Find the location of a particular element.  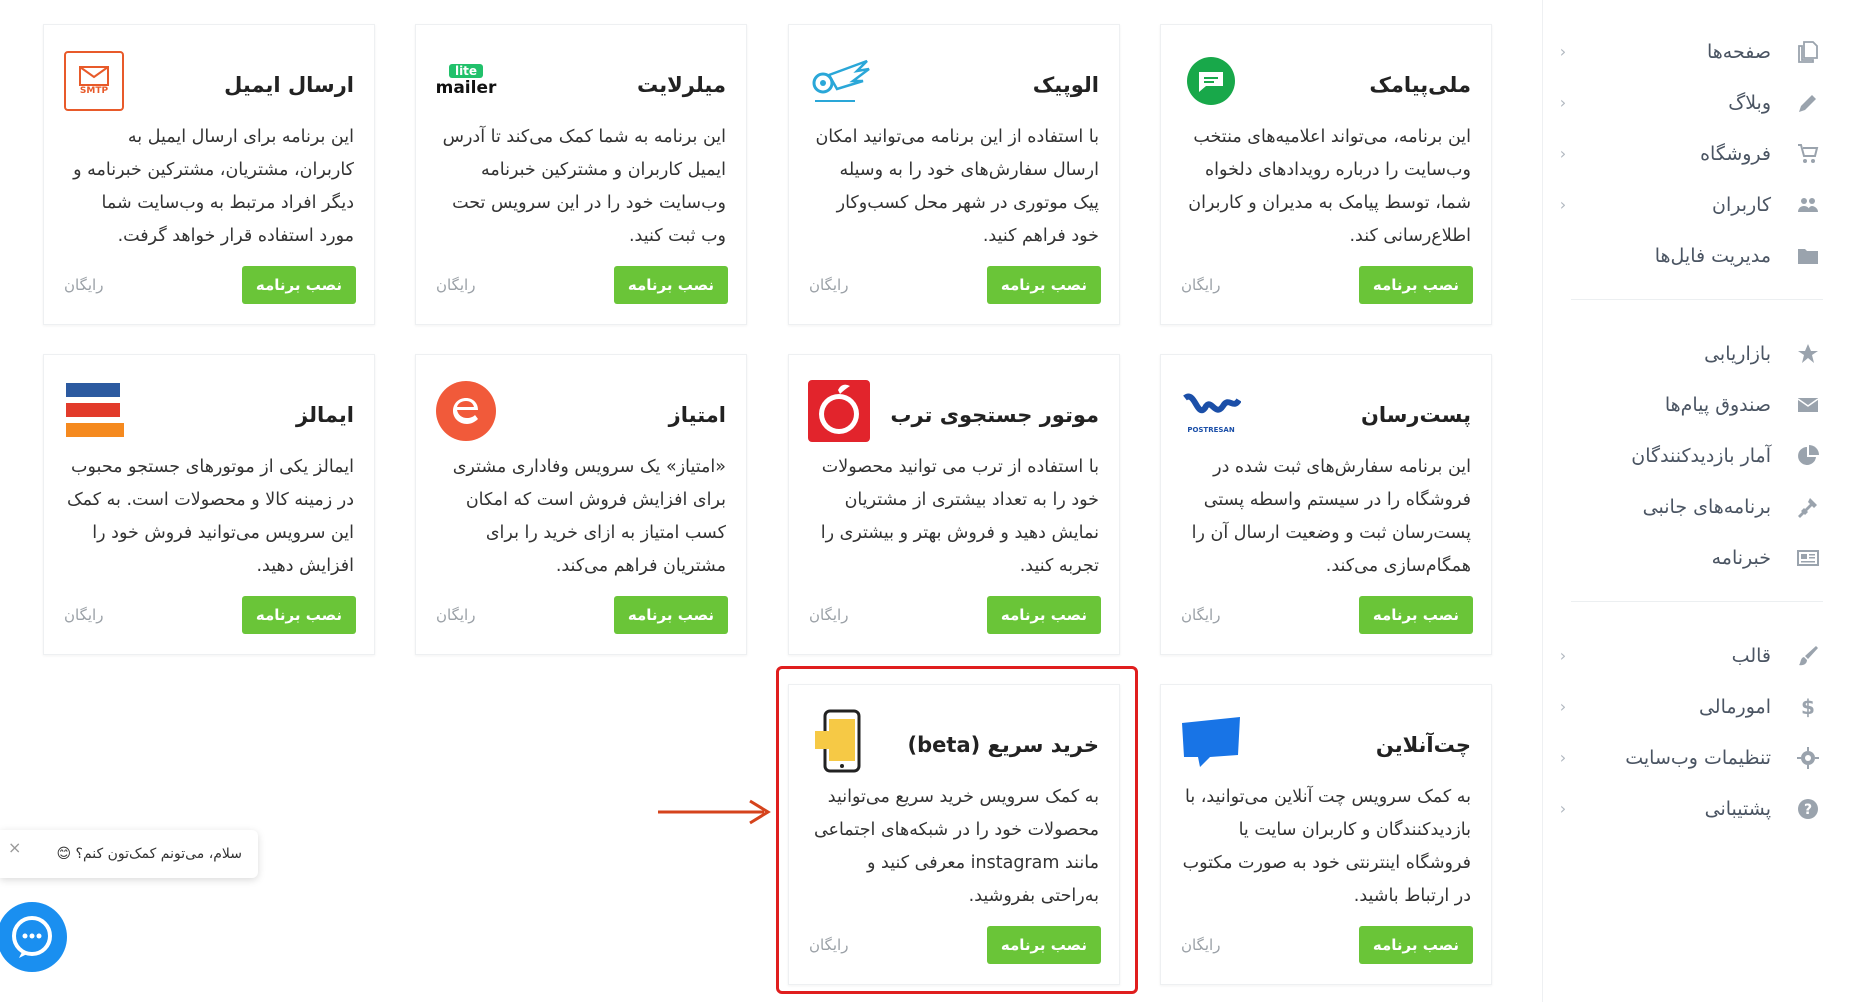

card-title: الوپیک is located at coordinates (1065, 85).